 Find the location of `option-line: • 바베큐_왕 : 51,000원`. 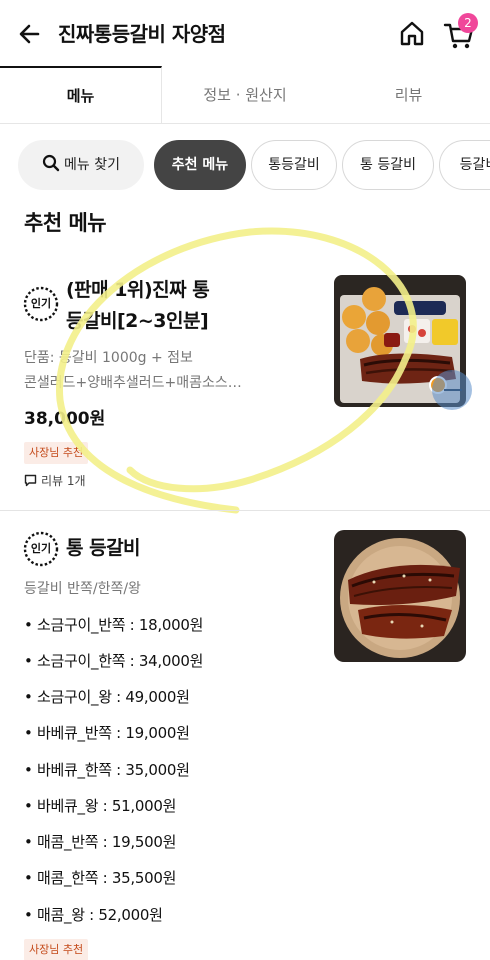

option-line: • 바베큐_왕 : 51,000원 is located at coordinates (100, 806).